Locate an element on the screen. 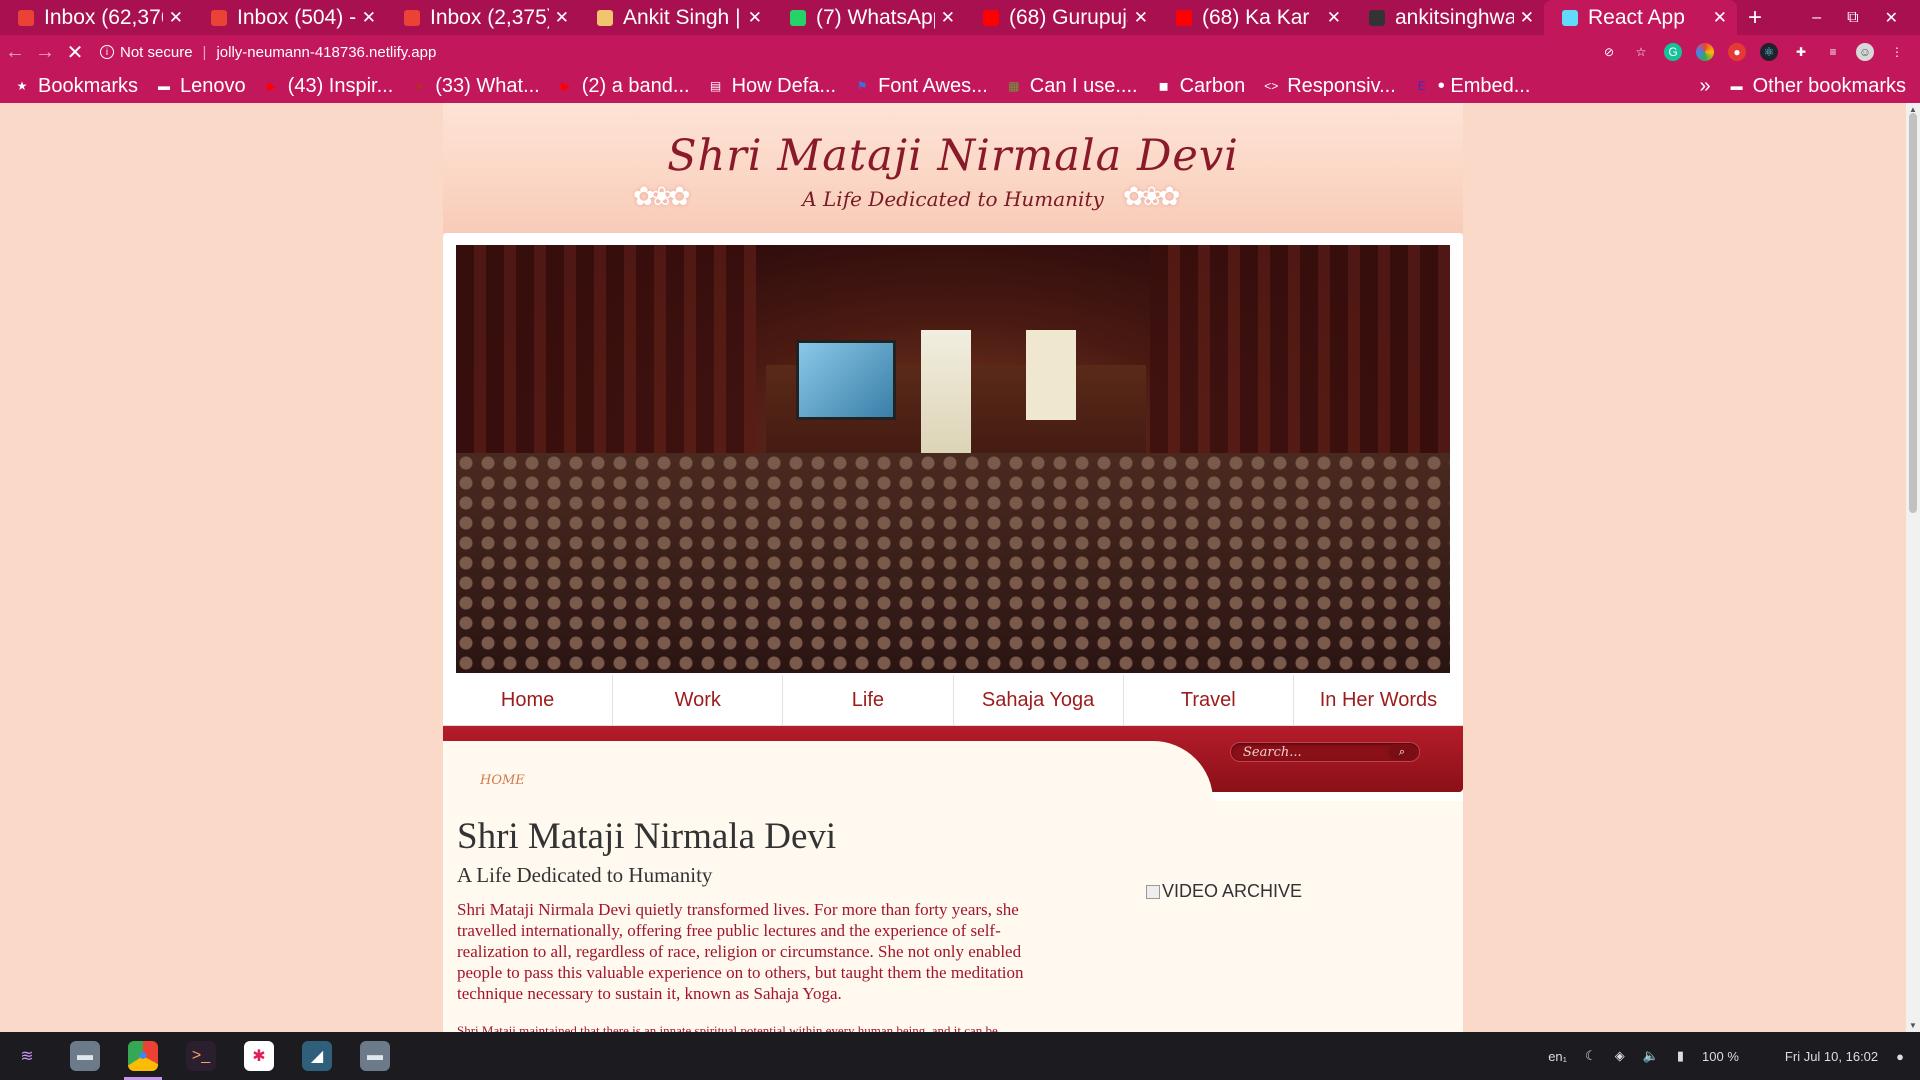 The image size is (1920, 1080). chrome-icon: ● is located at coordinates (143, 1060).